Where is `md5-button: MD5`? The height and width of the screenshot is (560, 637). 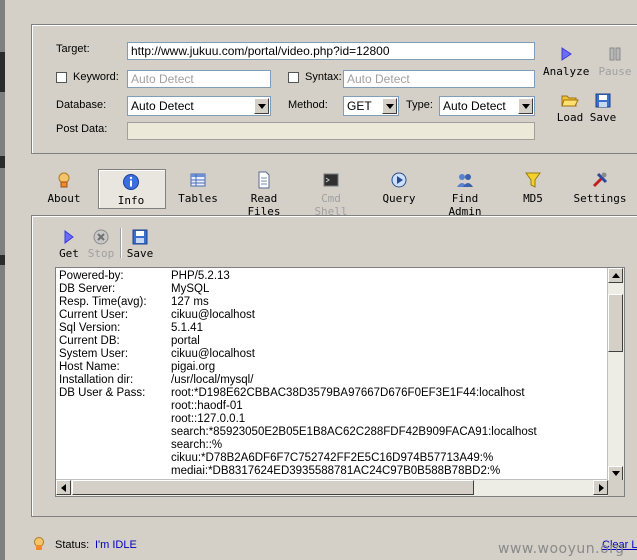
md5-button: MD5 is located at coordinates (533, 188).